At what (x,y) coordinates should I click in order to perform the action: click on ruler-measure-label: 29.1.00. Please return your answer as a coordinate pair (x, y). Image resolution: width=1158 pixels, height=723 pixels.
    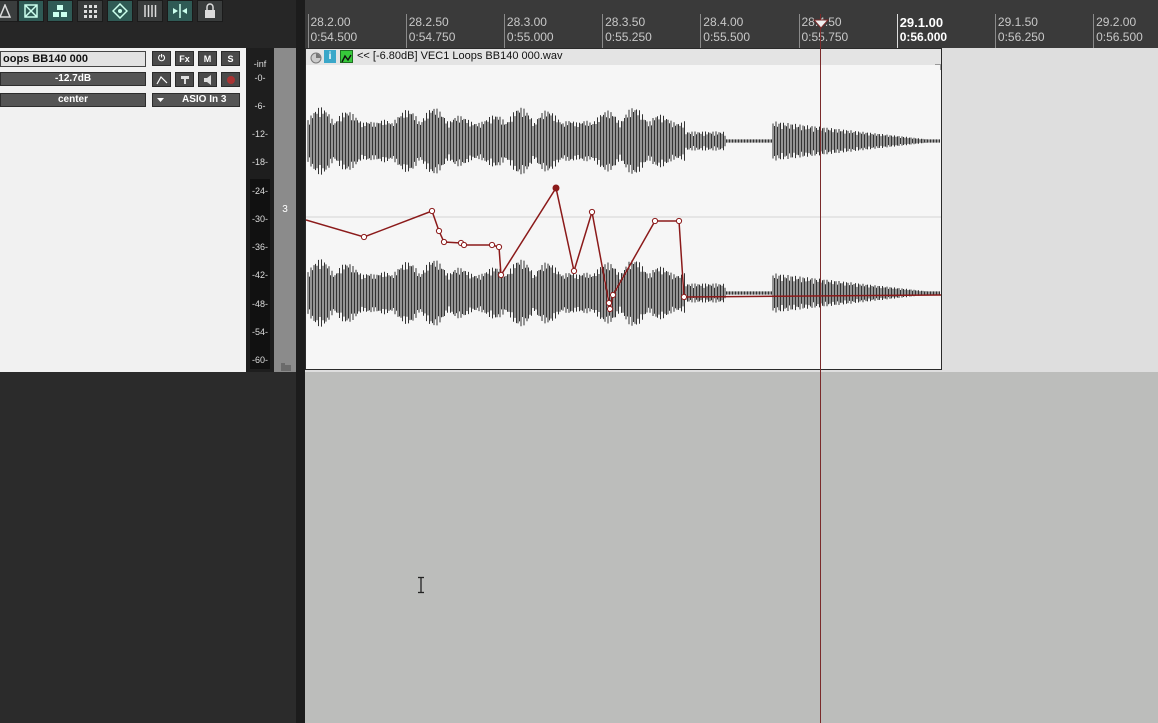
    Looking at the image, I should click on (921, 22).